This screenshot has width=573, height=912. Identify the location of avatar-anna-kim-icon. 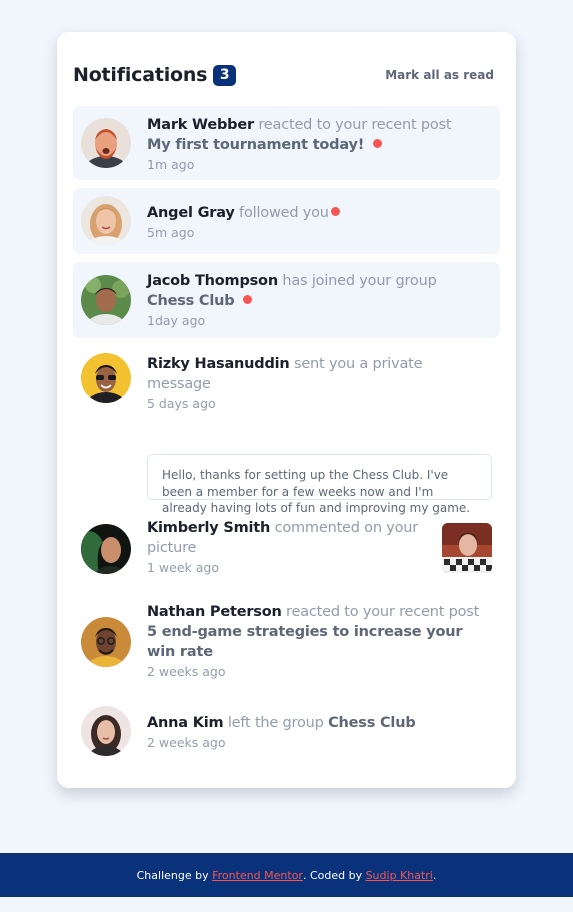
(106, 731).